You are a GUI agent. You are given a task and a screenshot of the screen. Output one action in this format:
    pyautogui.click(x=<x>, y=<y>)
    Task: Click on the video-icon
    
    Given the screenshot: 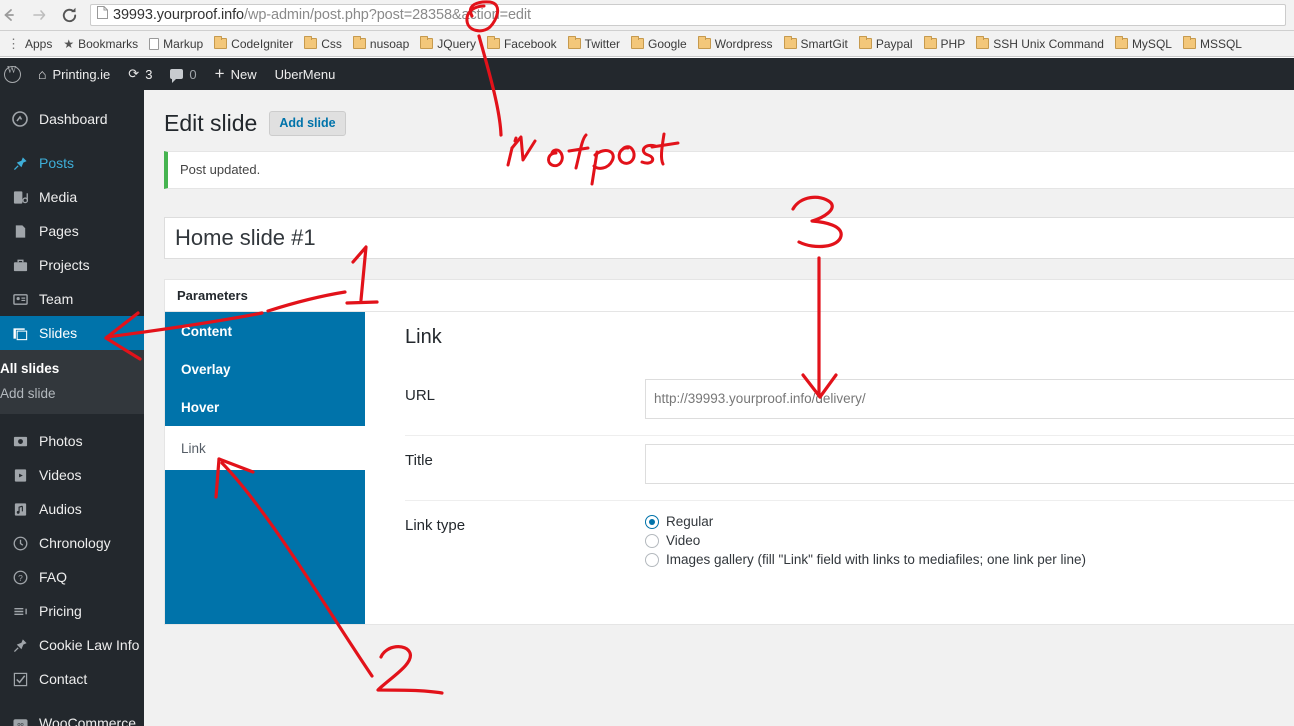 What is the action you would take?
    pyautogui.click(x=20, y=475)
    